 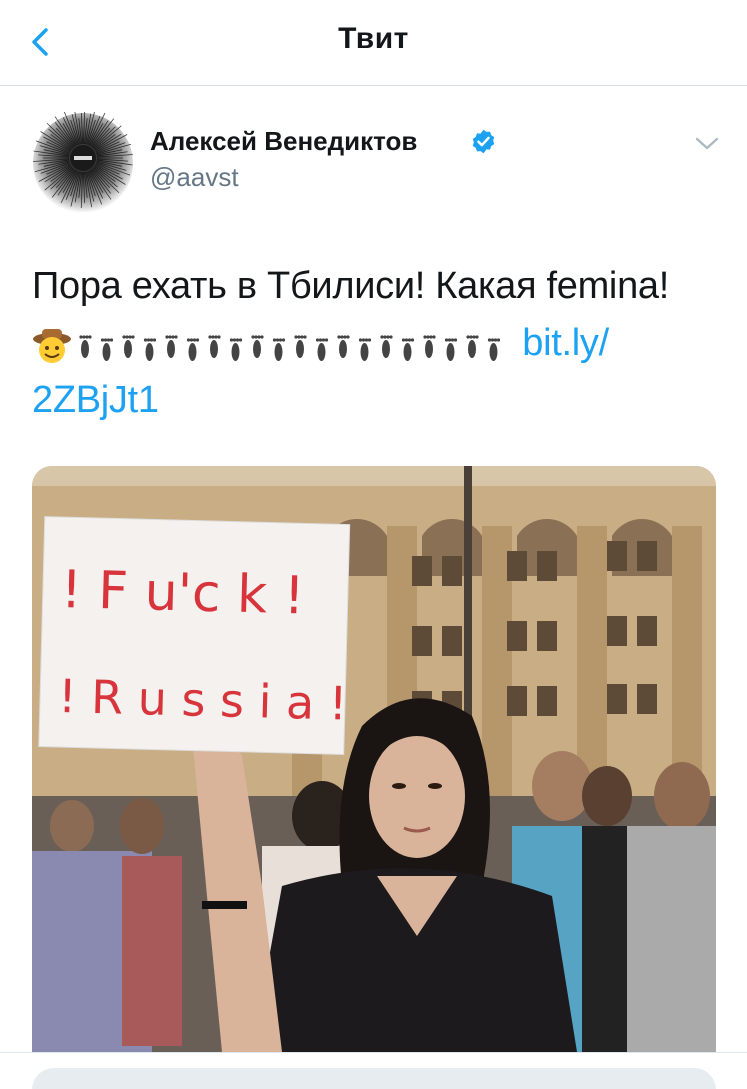 What do you see at coordinates (83, 161) in the screenshot?
I see `avatar` at bounding box center [83, 161].